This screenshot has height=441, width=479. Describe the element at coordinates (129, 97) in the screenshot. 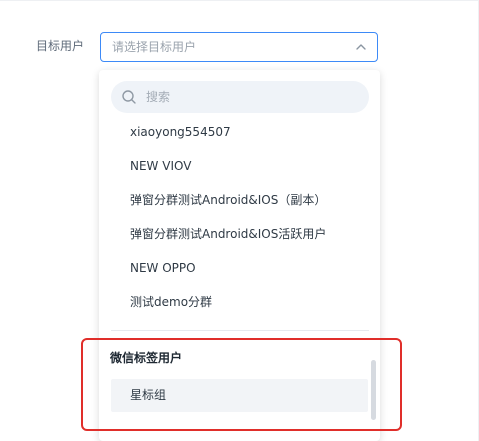

I see `search-icon` at that location.